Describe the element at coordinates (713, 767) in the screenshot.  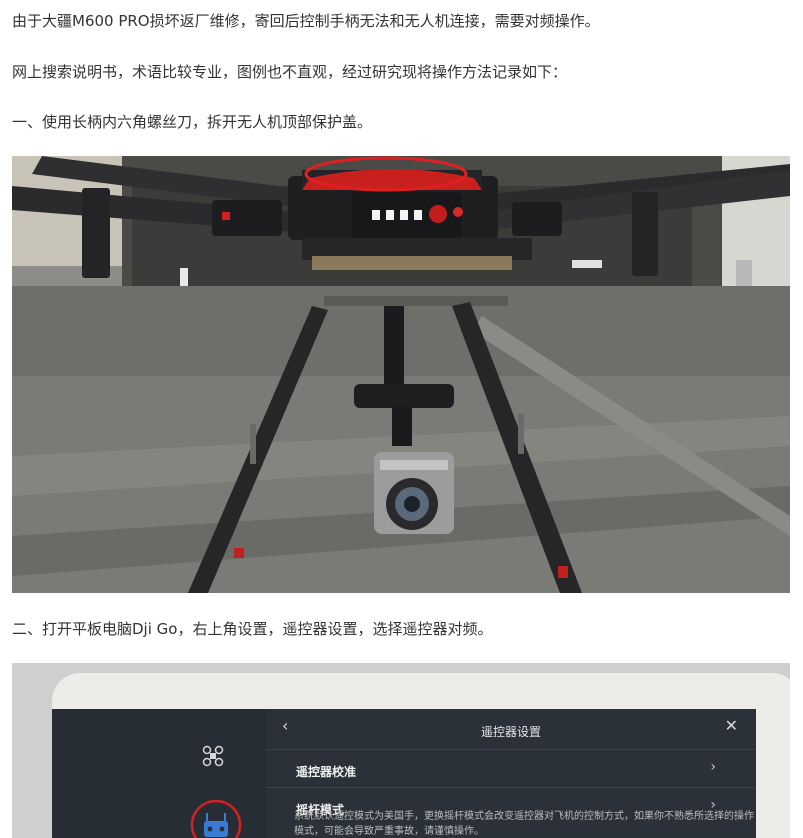
I see `chevron-right-icon: ›` at that location.